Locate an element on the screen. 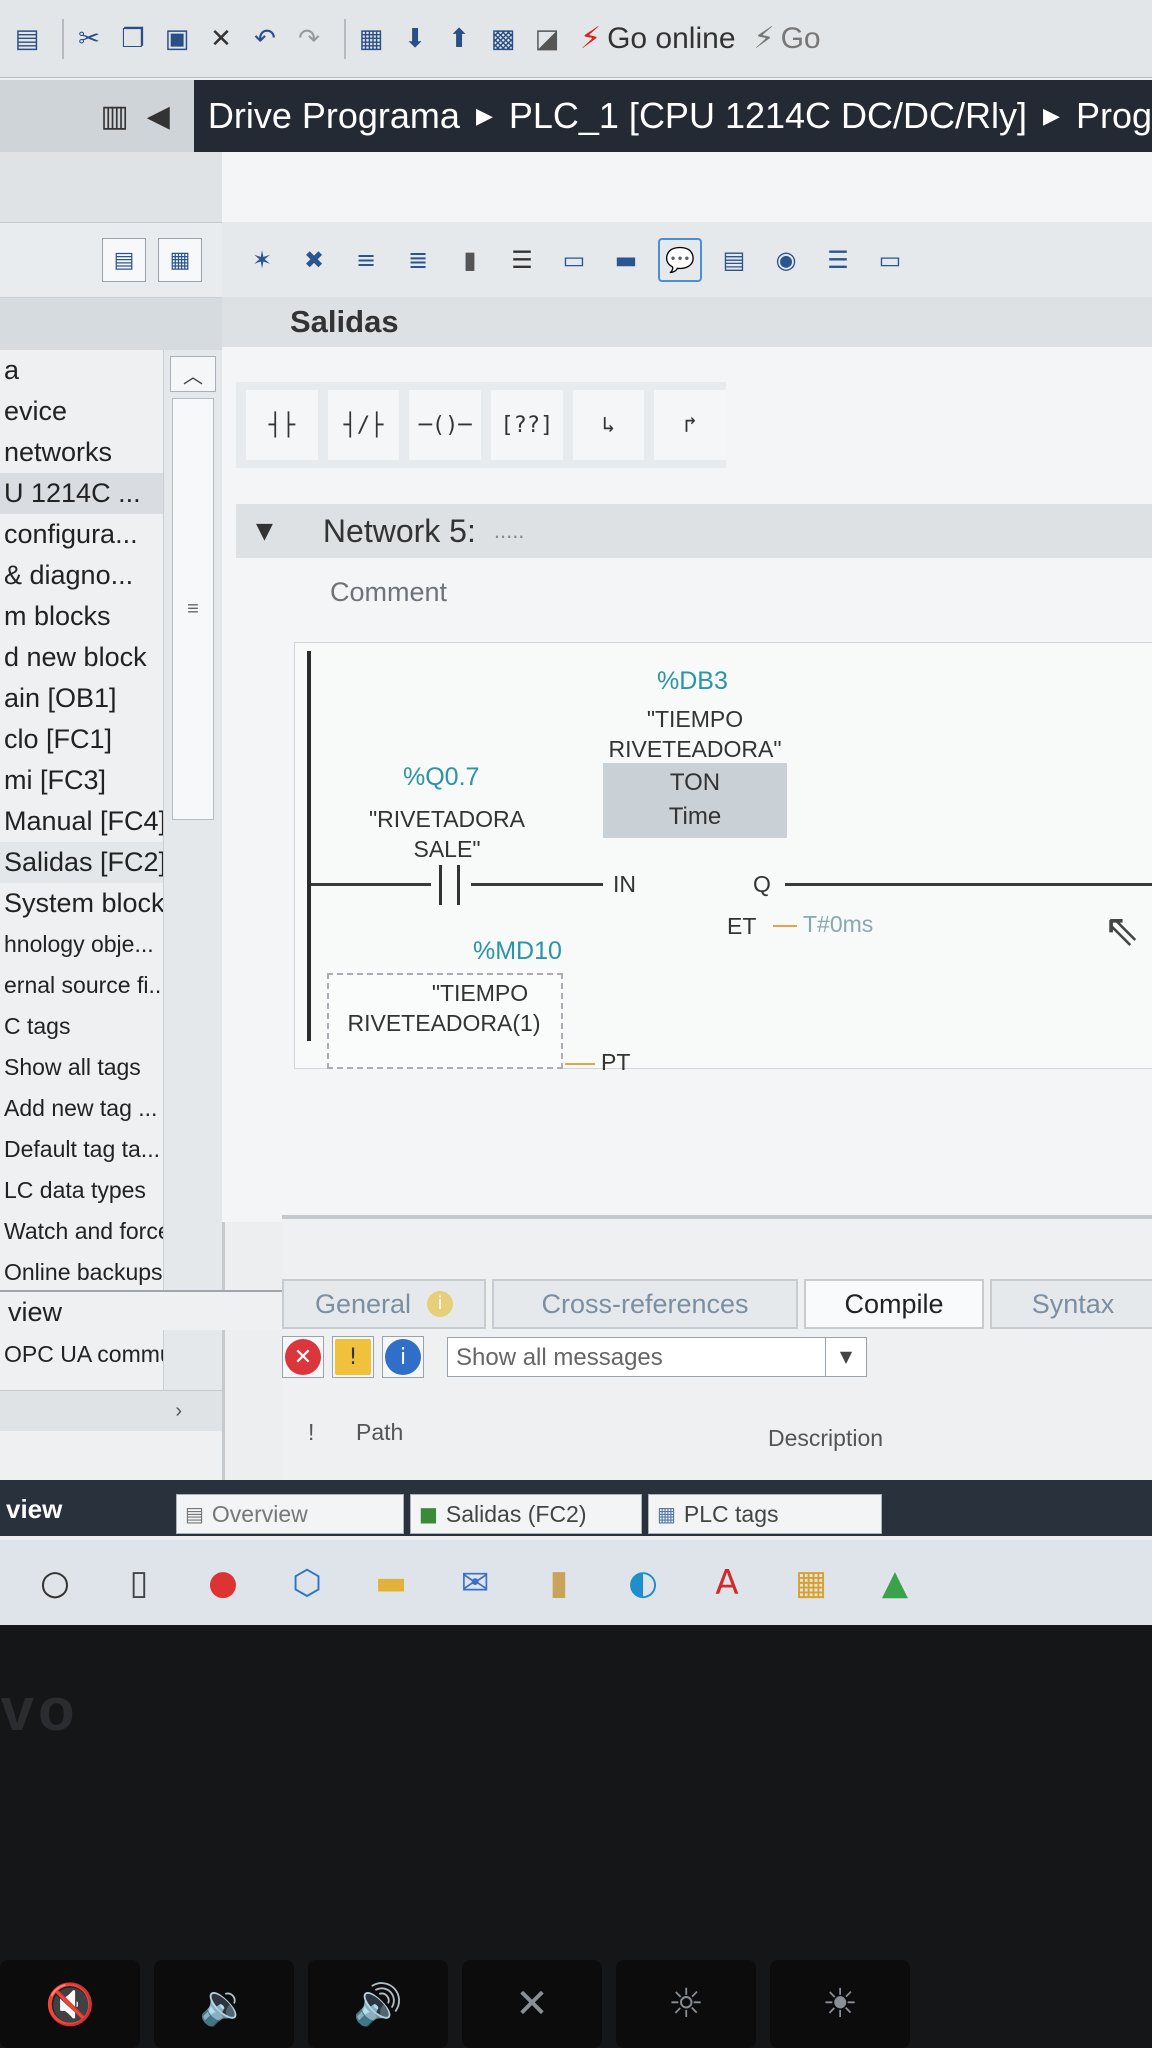 The height and width of the screenshot is (2048, 1152). go-offline-label: Go is located at coordinates (800, 38).